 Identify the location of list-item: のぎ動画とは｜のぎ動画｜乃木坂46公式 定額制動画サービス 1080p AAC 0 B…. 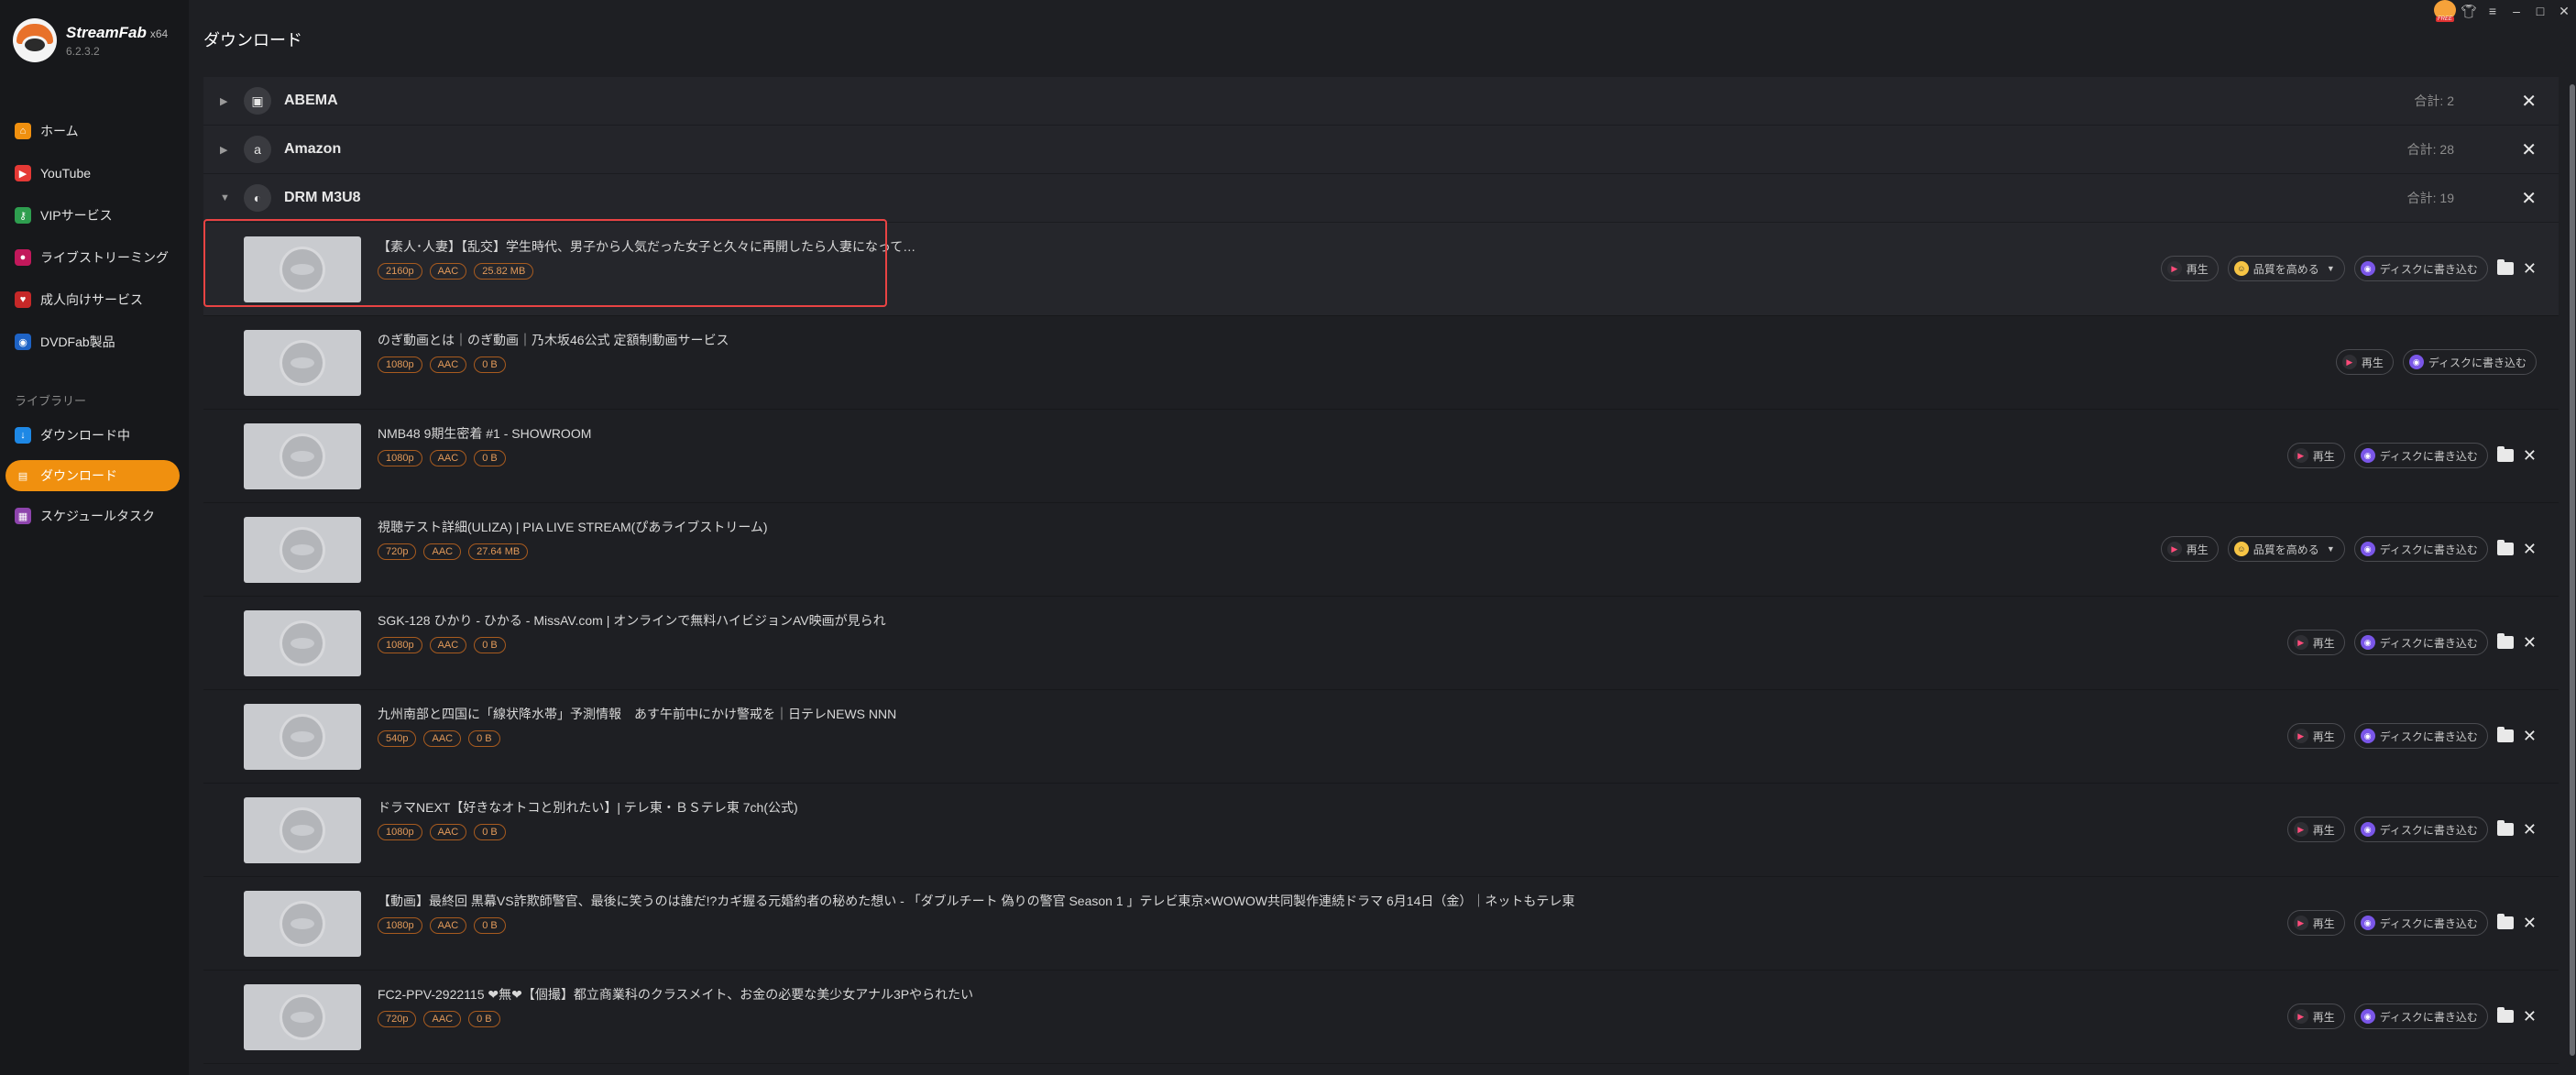
(1381, 363).